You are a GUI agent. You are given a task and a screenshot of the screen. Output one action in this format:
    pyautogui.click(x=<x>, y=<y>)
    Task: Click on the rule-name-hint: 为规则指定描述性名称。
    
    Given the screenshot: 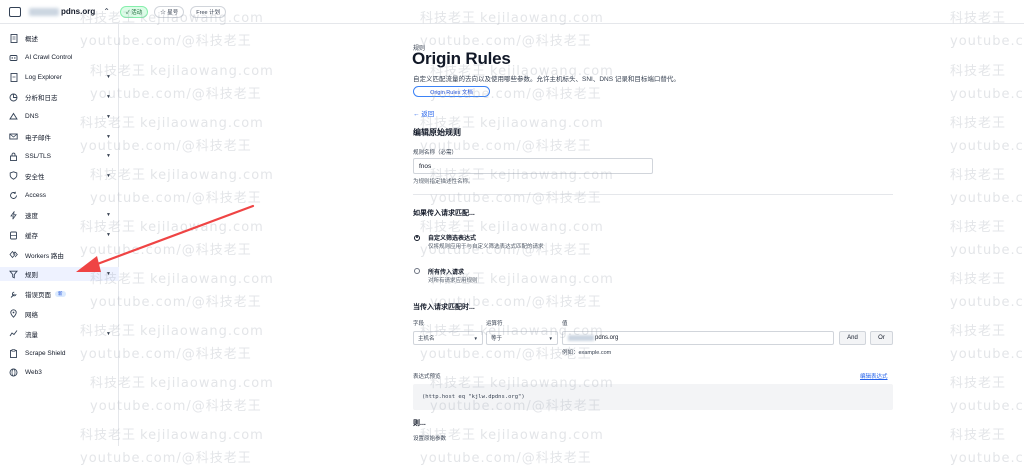 What is the action you would take?
    pyautogui.click(x=443, y=182)
    